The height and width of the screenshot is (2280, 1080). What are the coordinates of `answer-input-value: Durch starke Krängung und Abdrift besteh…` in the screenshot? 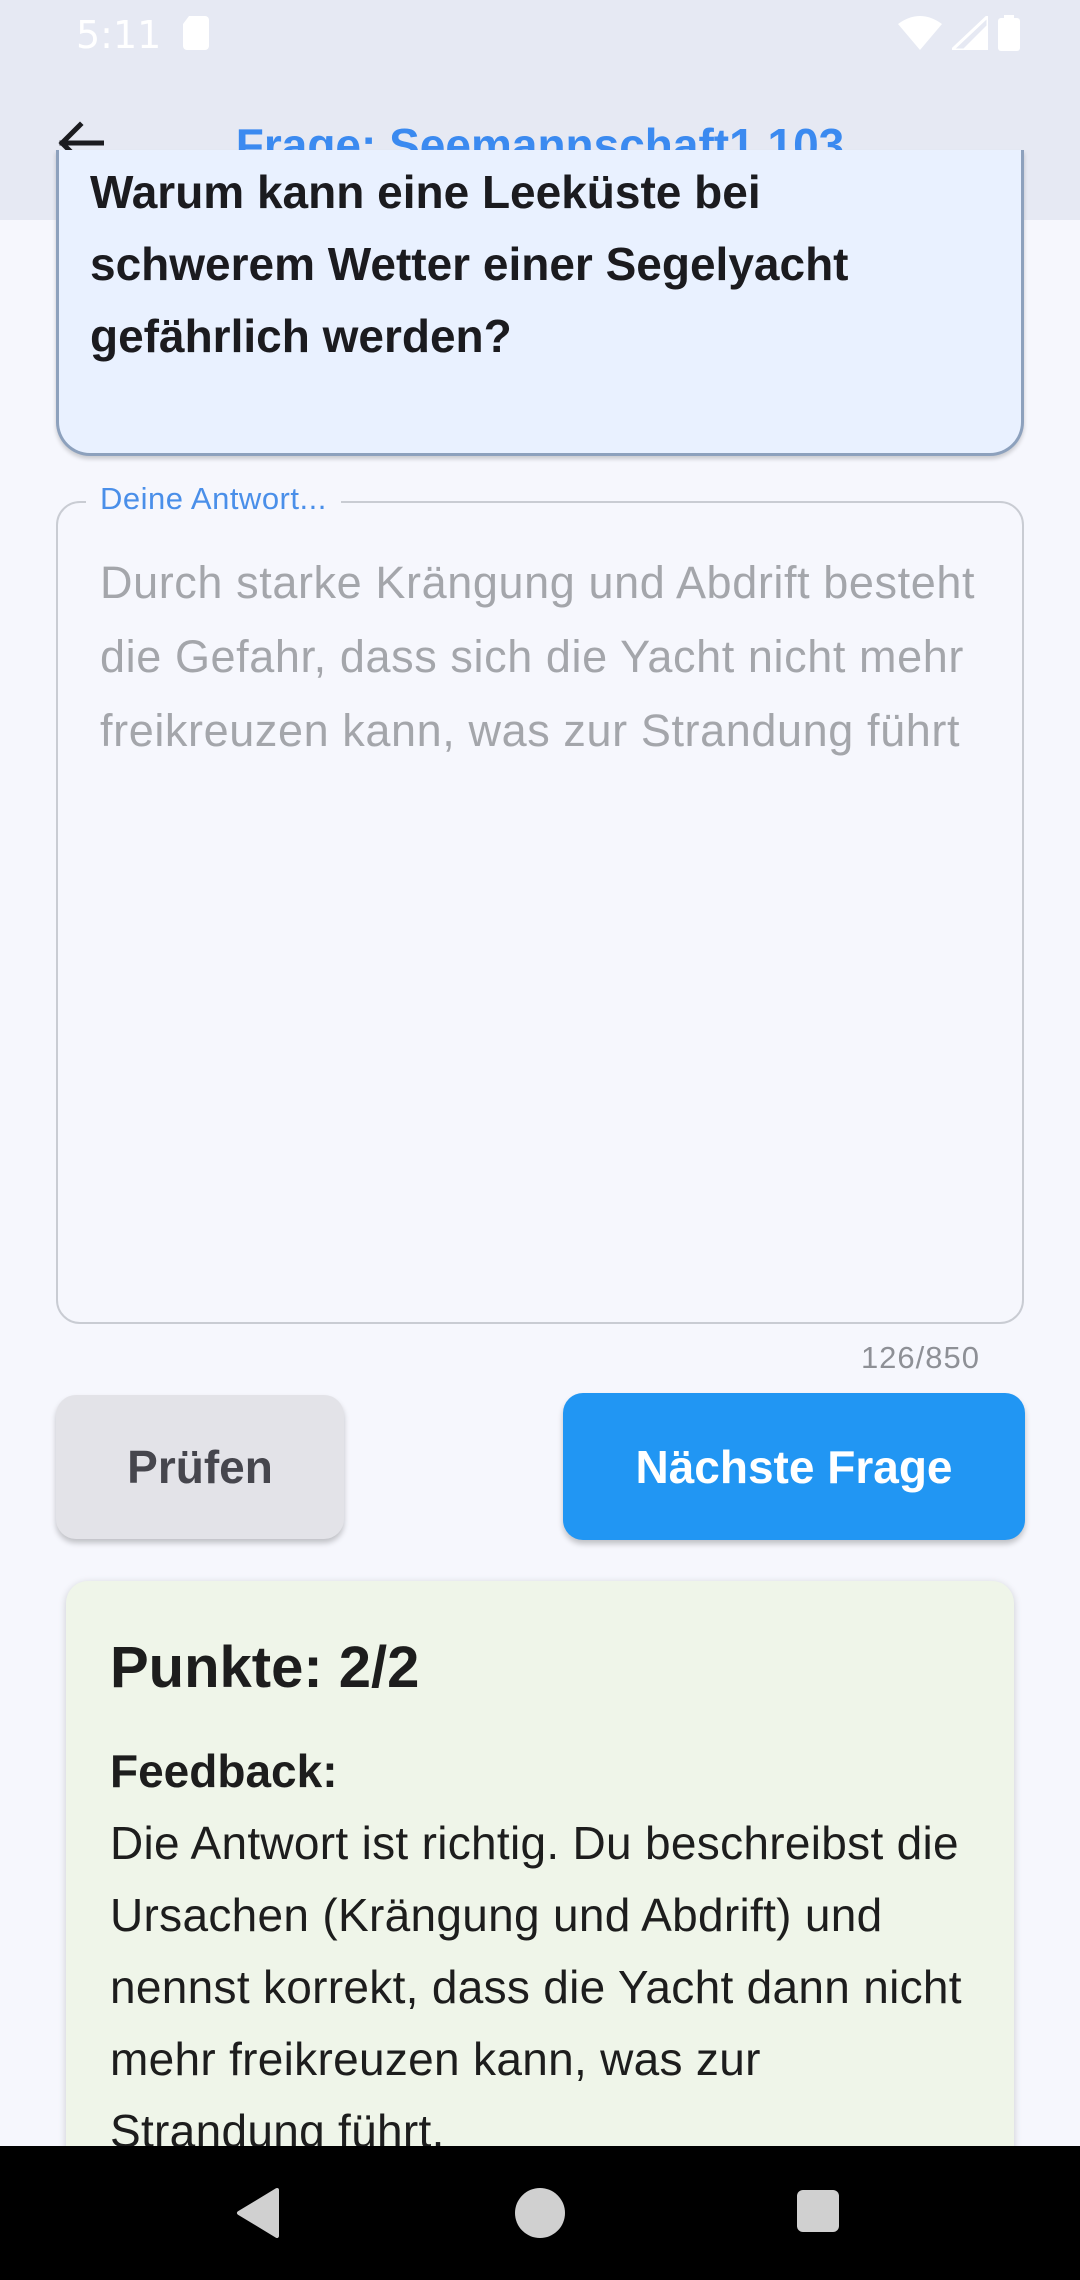 It's located at (540, 657).